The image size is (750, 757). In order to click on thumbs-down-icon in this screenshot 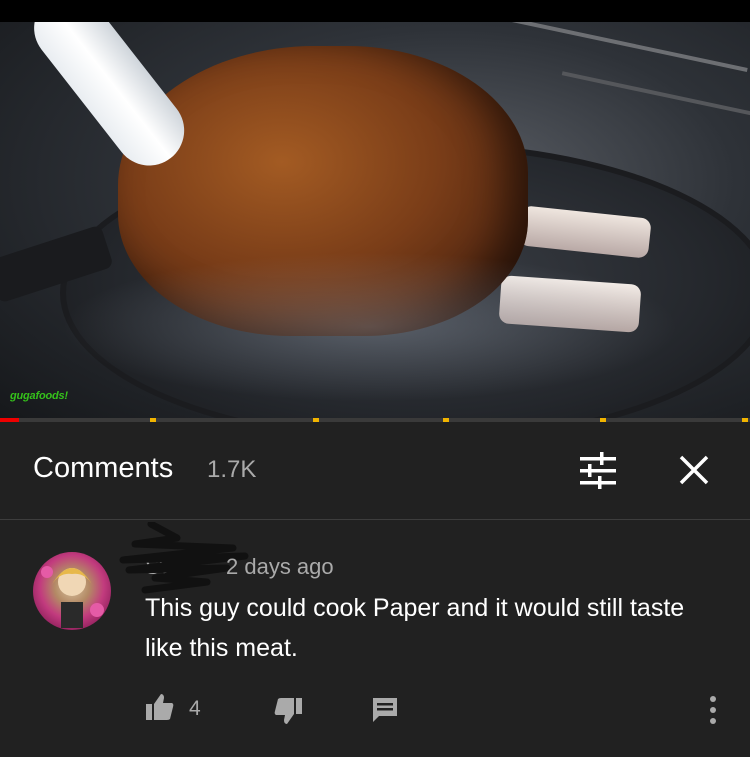, I will do `click(288, 711)`.